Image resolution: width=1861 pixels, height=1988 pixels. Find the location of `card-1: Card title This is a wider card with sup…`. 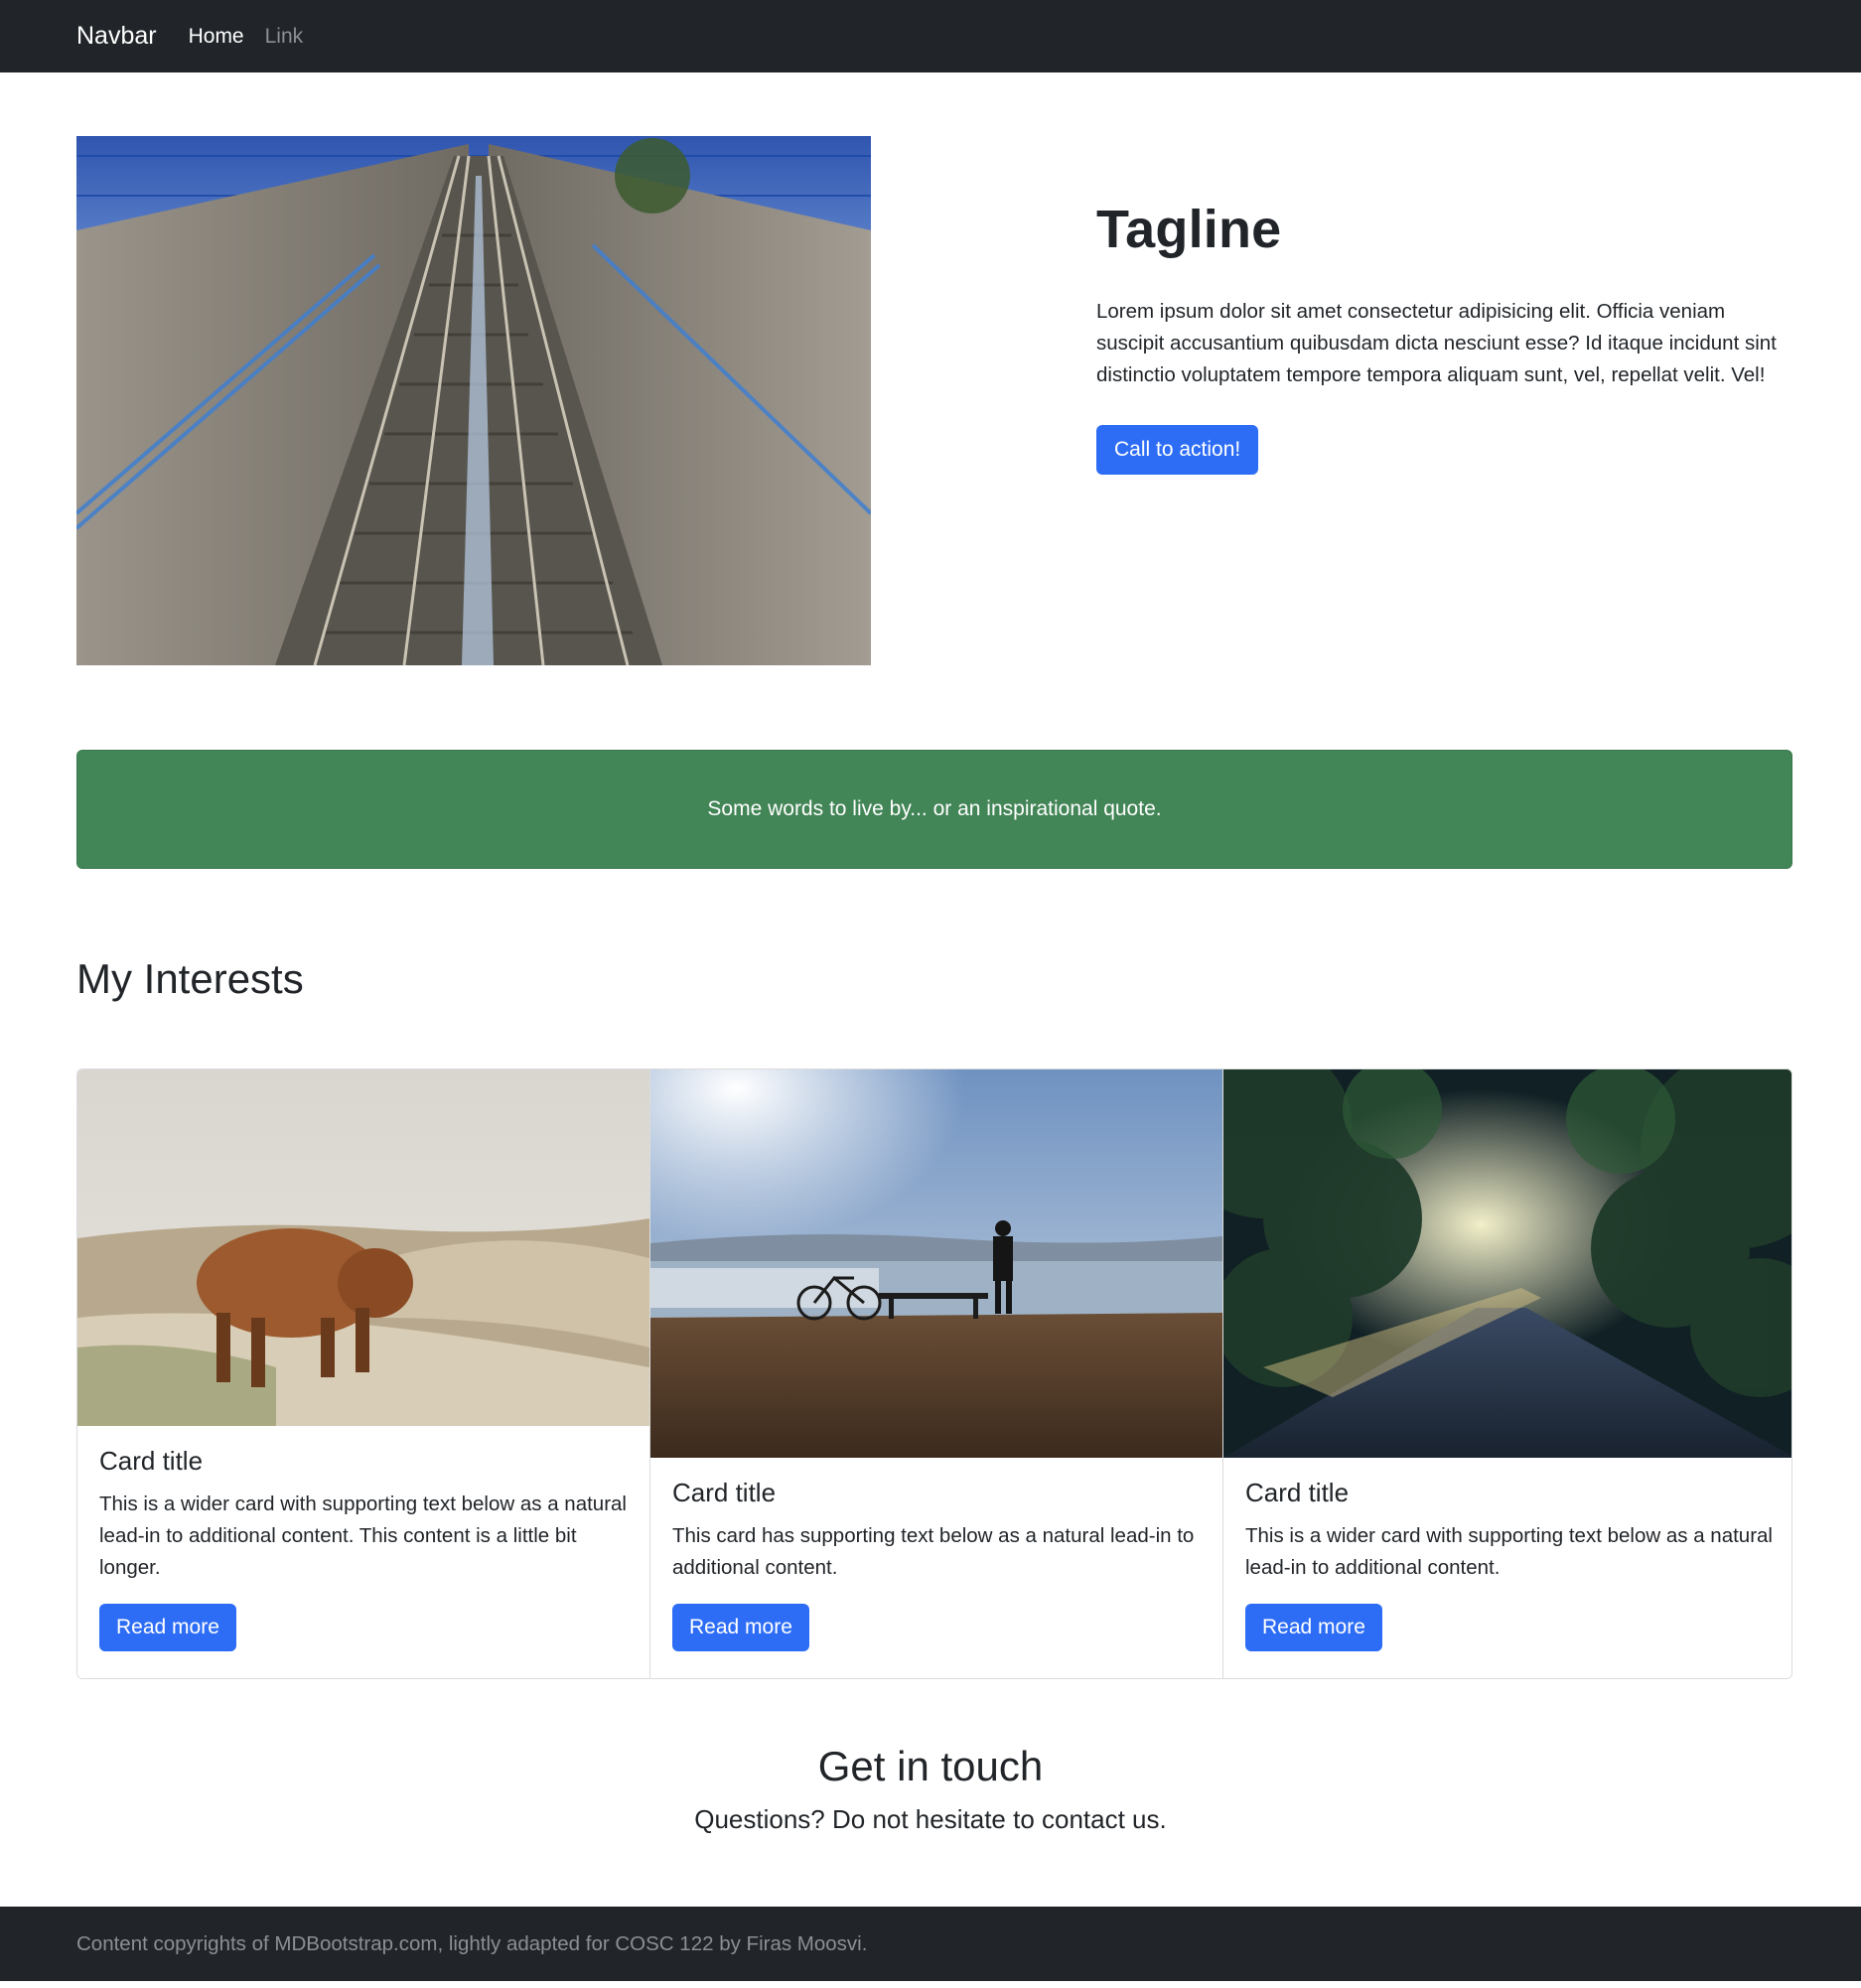

card-1: Card title This is a wider card with sup… is located at coordinates (363, 1373).